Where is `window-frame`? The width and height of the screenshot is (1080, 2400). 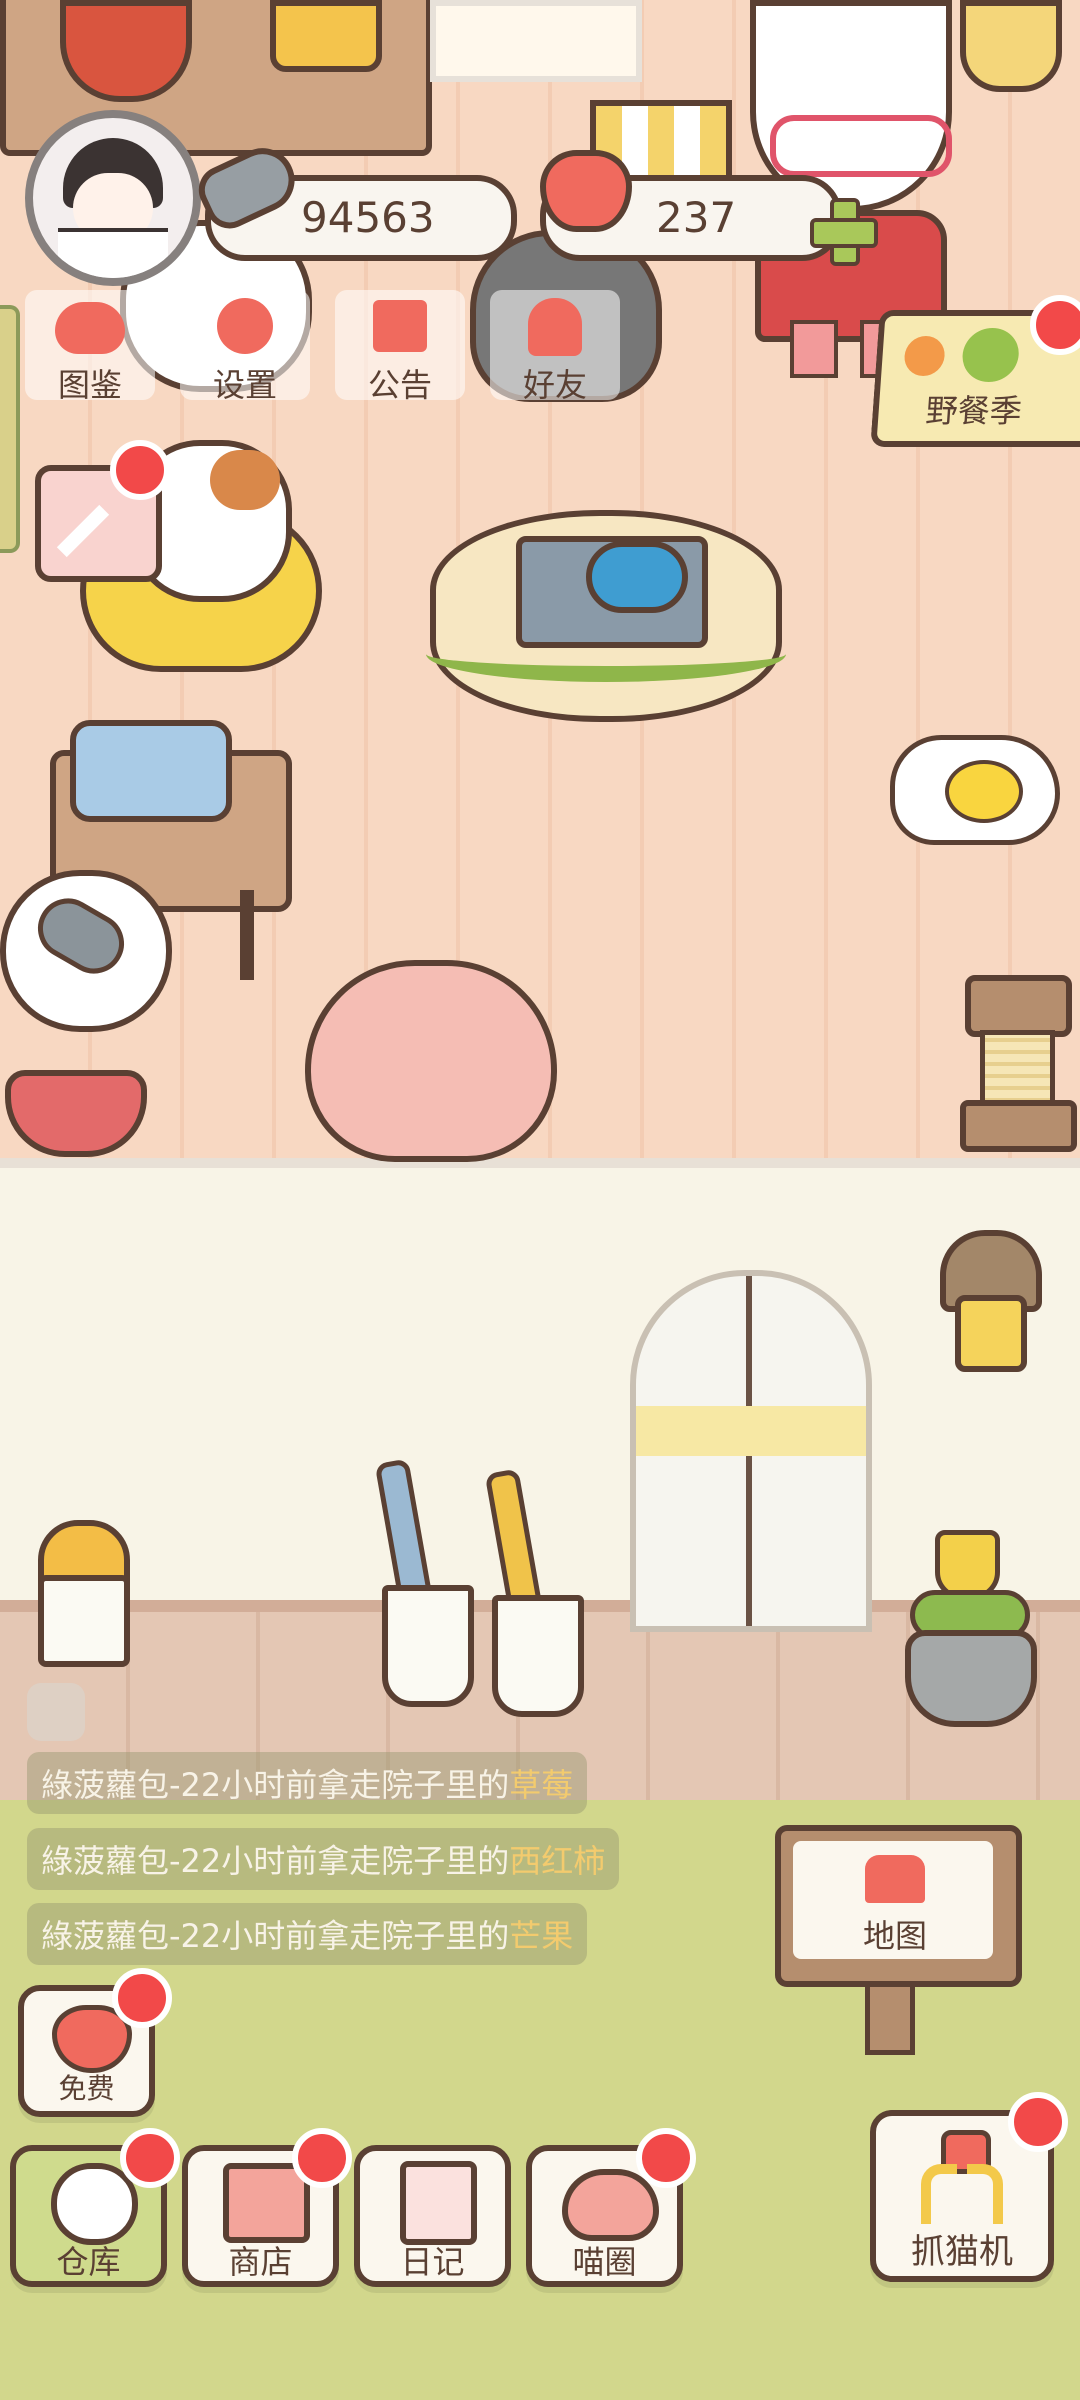 window-frame is located at coordinates (536, 41).